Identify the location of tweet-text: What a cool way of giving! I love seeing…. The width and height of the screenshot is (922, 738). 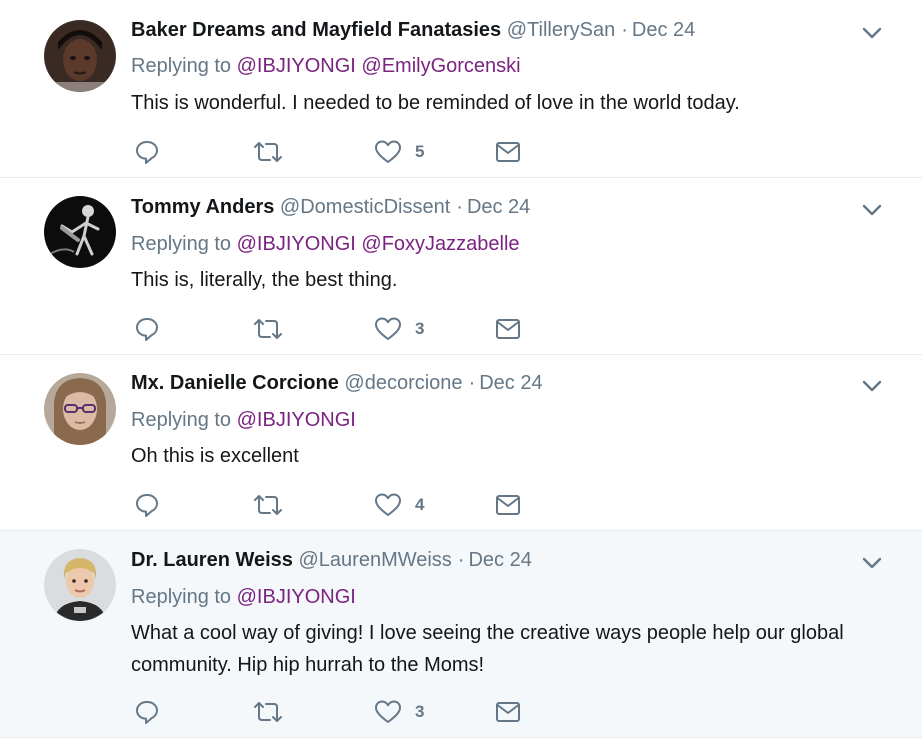
(487, 649).